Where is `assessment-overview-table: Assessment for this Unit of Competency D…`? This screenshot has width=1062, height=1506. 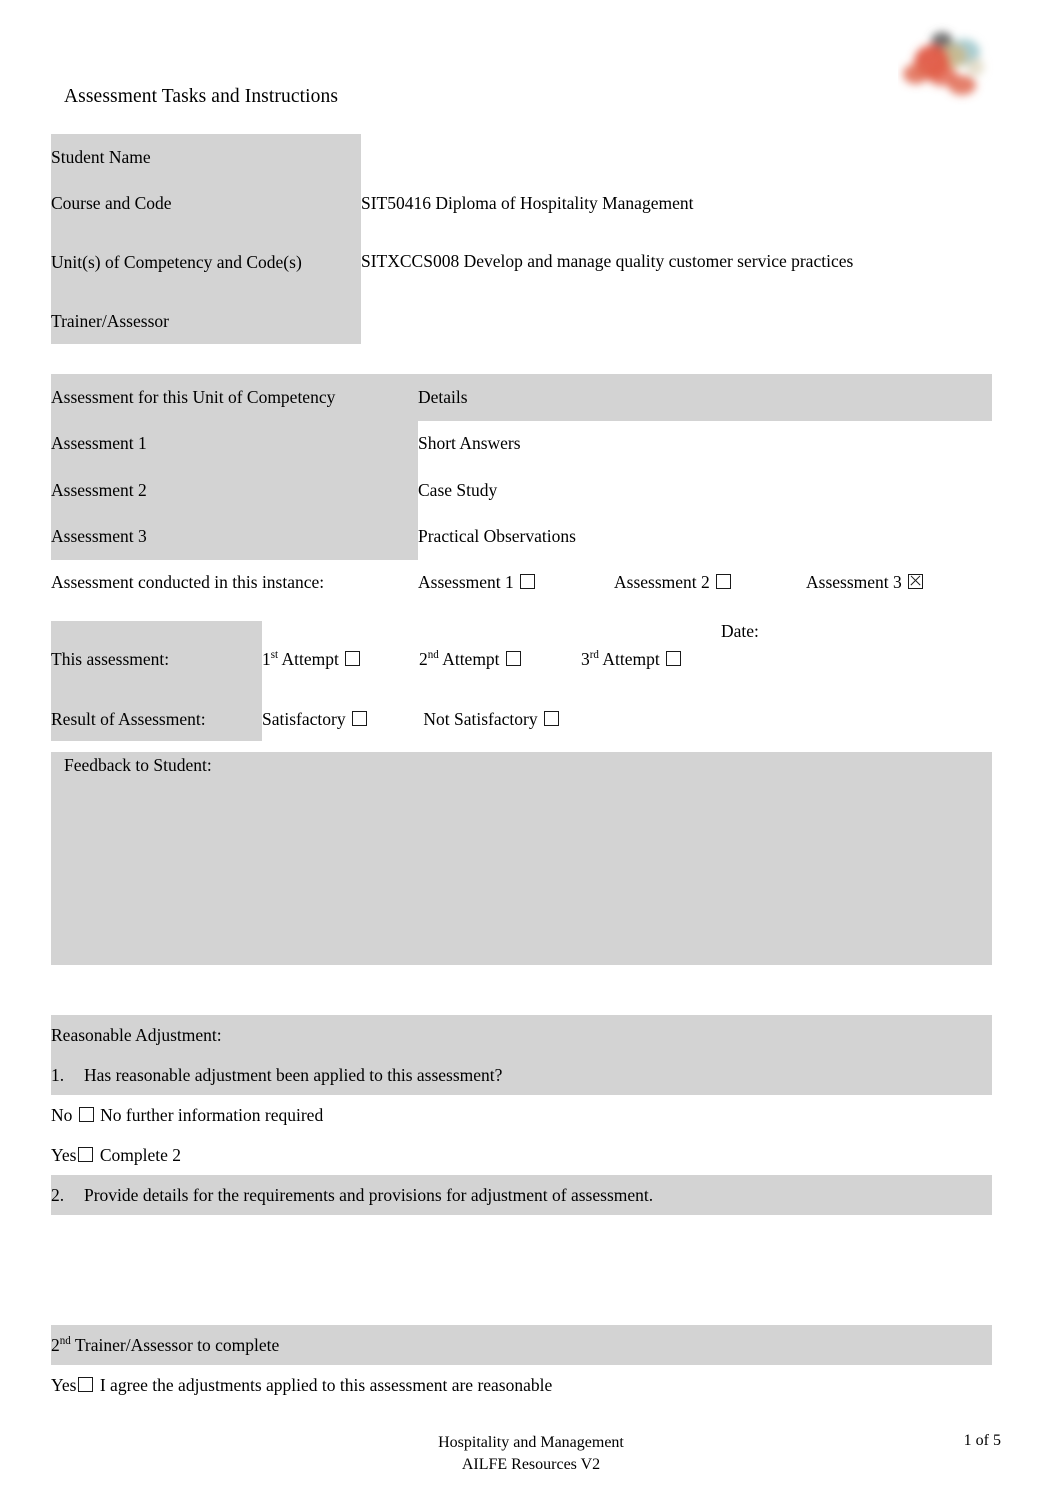 assessment-overview-table: Assessment for this Unit of Competency D… is located at coordinates (521, 489).